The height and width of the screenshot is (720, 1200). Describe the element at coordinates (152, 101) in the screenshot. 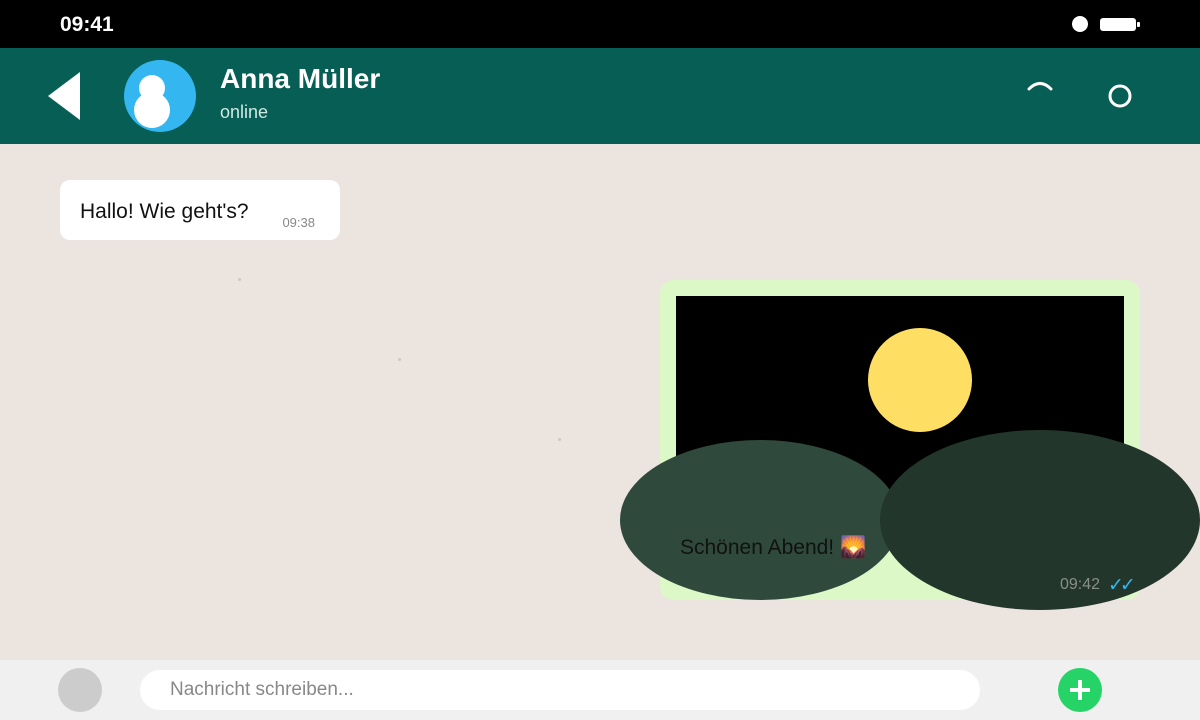

I see `user-silhouette-icon` at that location.